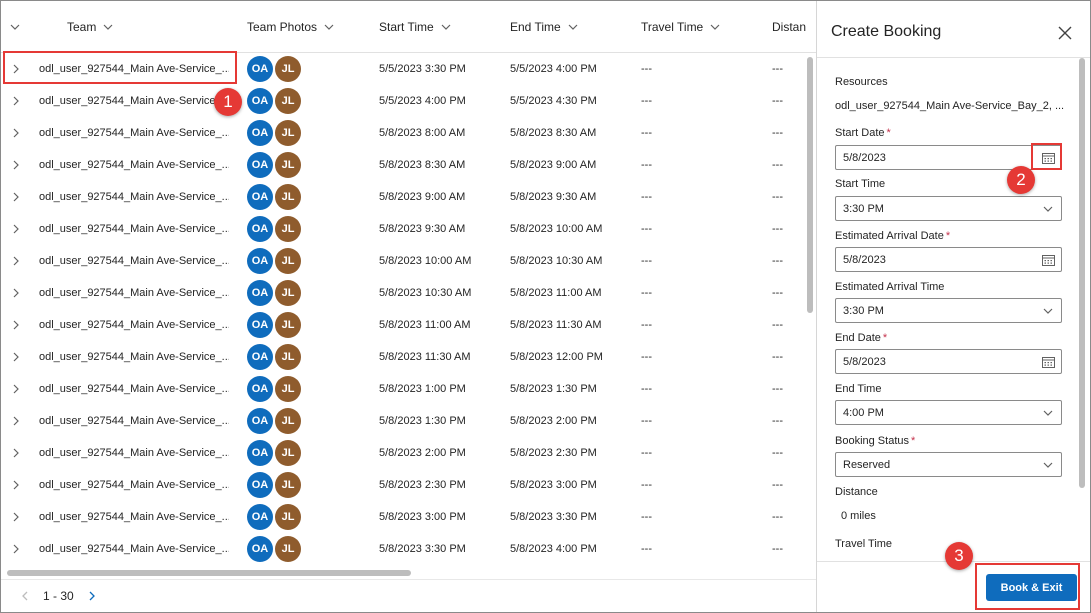 The image size is (1091, 613). What do you see at coordinates (948, 412) in the screenshot?
I see `end-time-dropdown: 4:00 PM` at bounding box center [948, 412].